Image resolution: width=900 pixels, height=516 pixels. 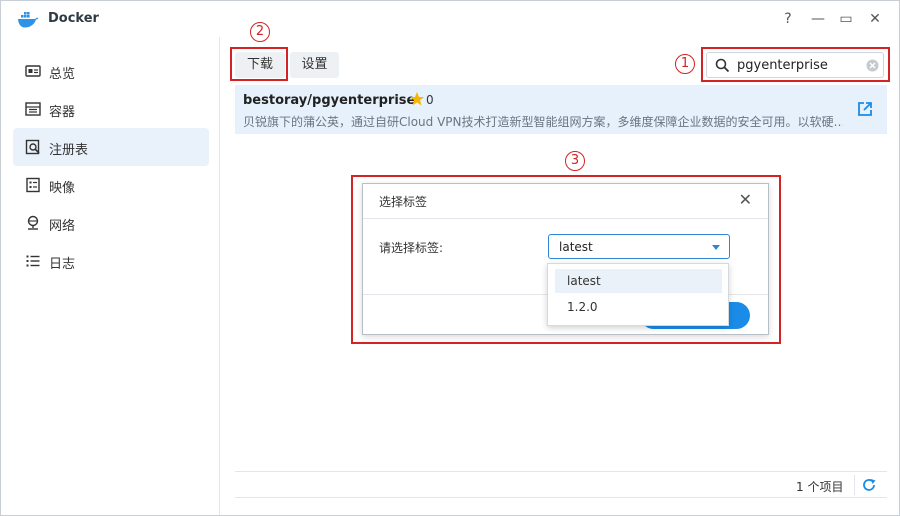 What do you see at coordinates (32, 147) in the screenshot?
I see `registry-icon` at bounding box center [32, 147].